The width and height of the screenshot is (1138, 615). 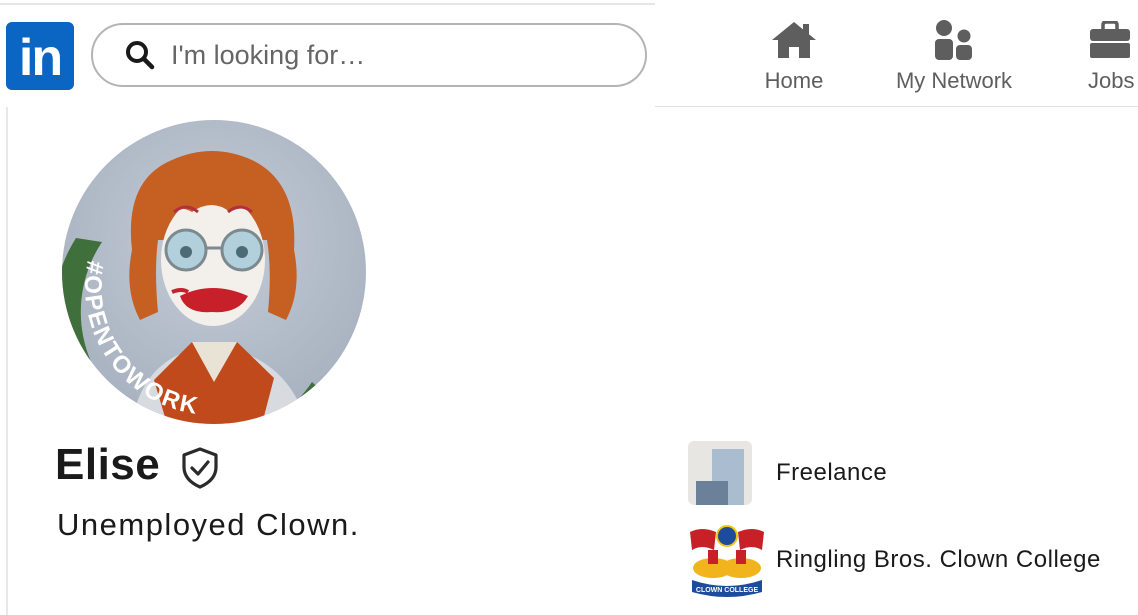 What do you see at coordinates (200, 468) in the screenshot?
I see `verified-shield-icon` at bounding box center [200, 468].